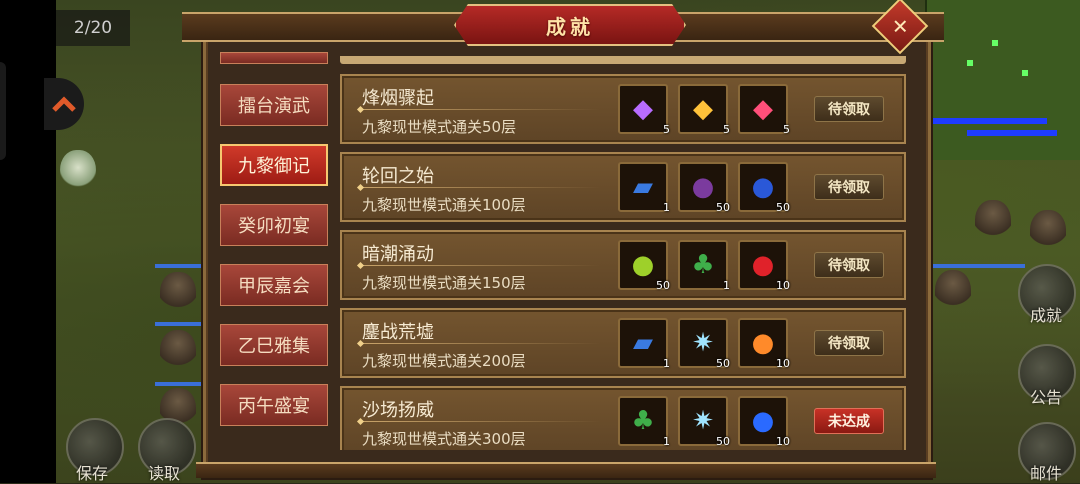 The width and height of the screenshot is (1080, 484). Describe the element at coordinates (398, 410) in the screenshot. I see `achievement-title: 沙场扬威` at that location.